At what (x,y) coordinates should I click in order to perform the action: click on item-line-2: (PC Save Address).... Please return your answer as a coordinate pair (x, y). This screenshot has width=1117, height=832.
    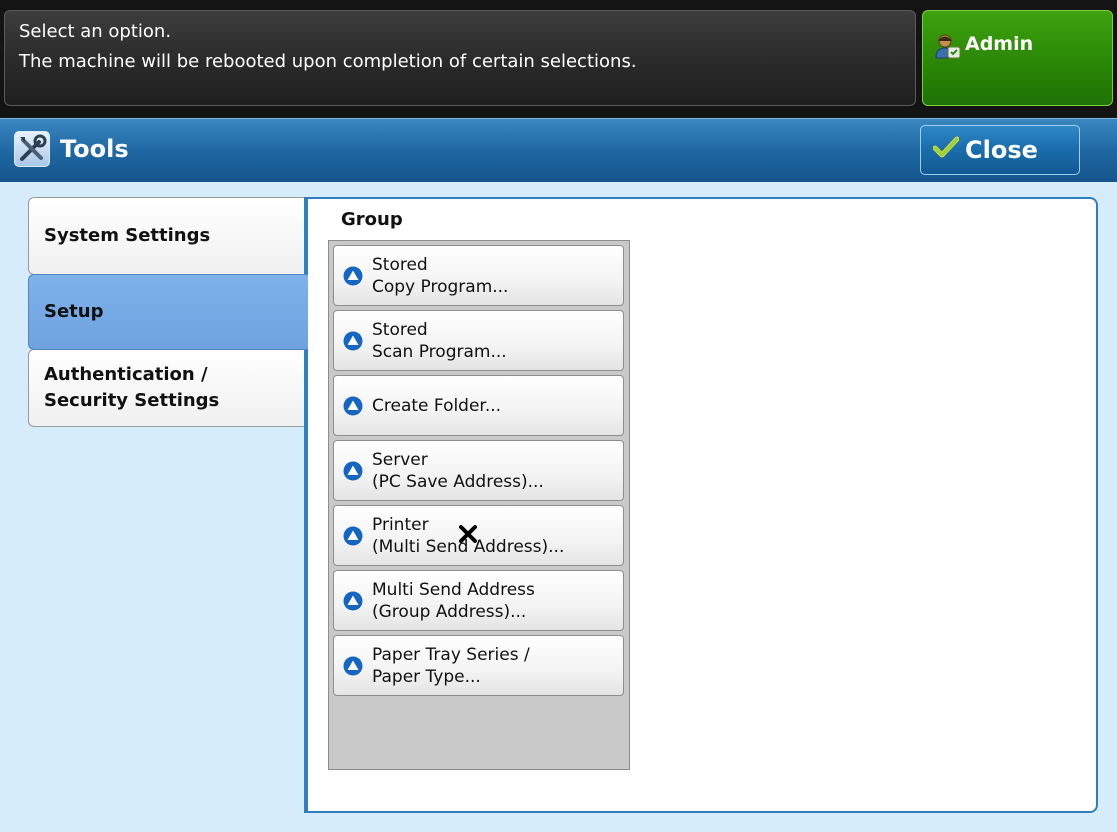
    Looking at the image, I should click on (458, 482).